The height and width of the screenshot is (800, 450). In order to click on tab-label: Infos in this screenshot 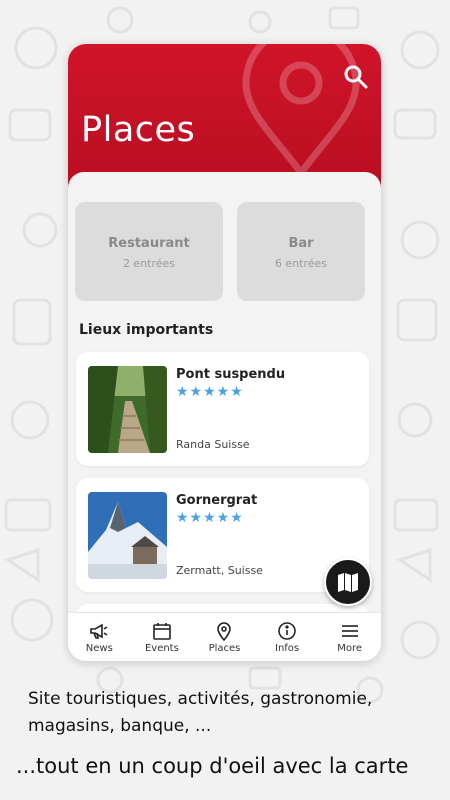, I will do `click(287, 648)`.